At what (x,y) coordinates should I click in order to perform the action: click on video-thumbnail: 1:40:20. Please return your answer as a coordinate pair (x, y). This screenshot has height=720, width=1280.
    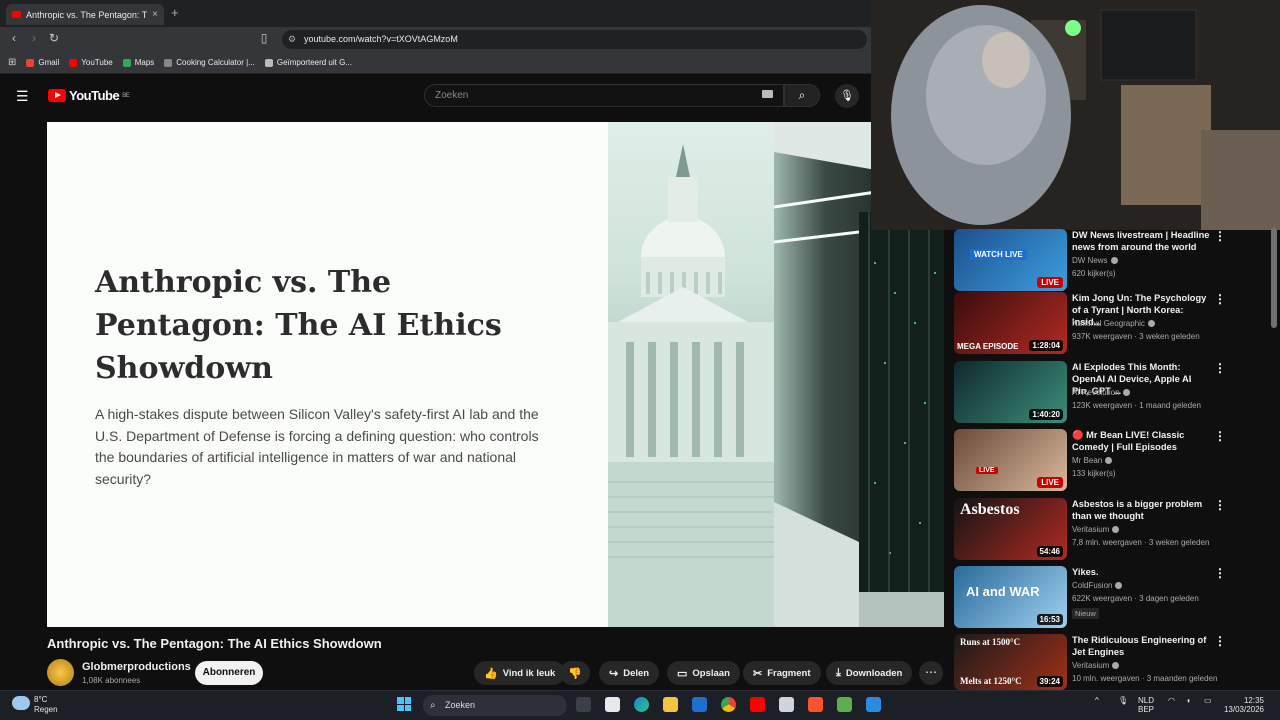
    Looking at the image, I should click on (1010, 392).